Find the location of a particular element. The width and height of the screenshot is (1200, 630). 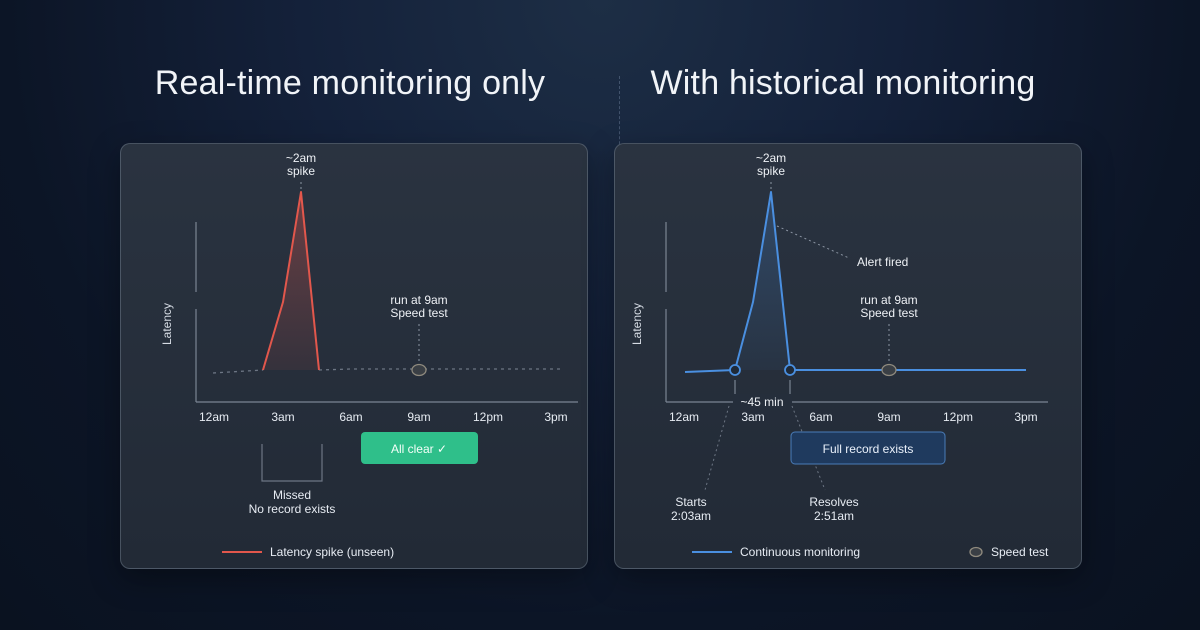

legend-spike-label: Latency spike (unseen) is located at coordinates (332, 552).